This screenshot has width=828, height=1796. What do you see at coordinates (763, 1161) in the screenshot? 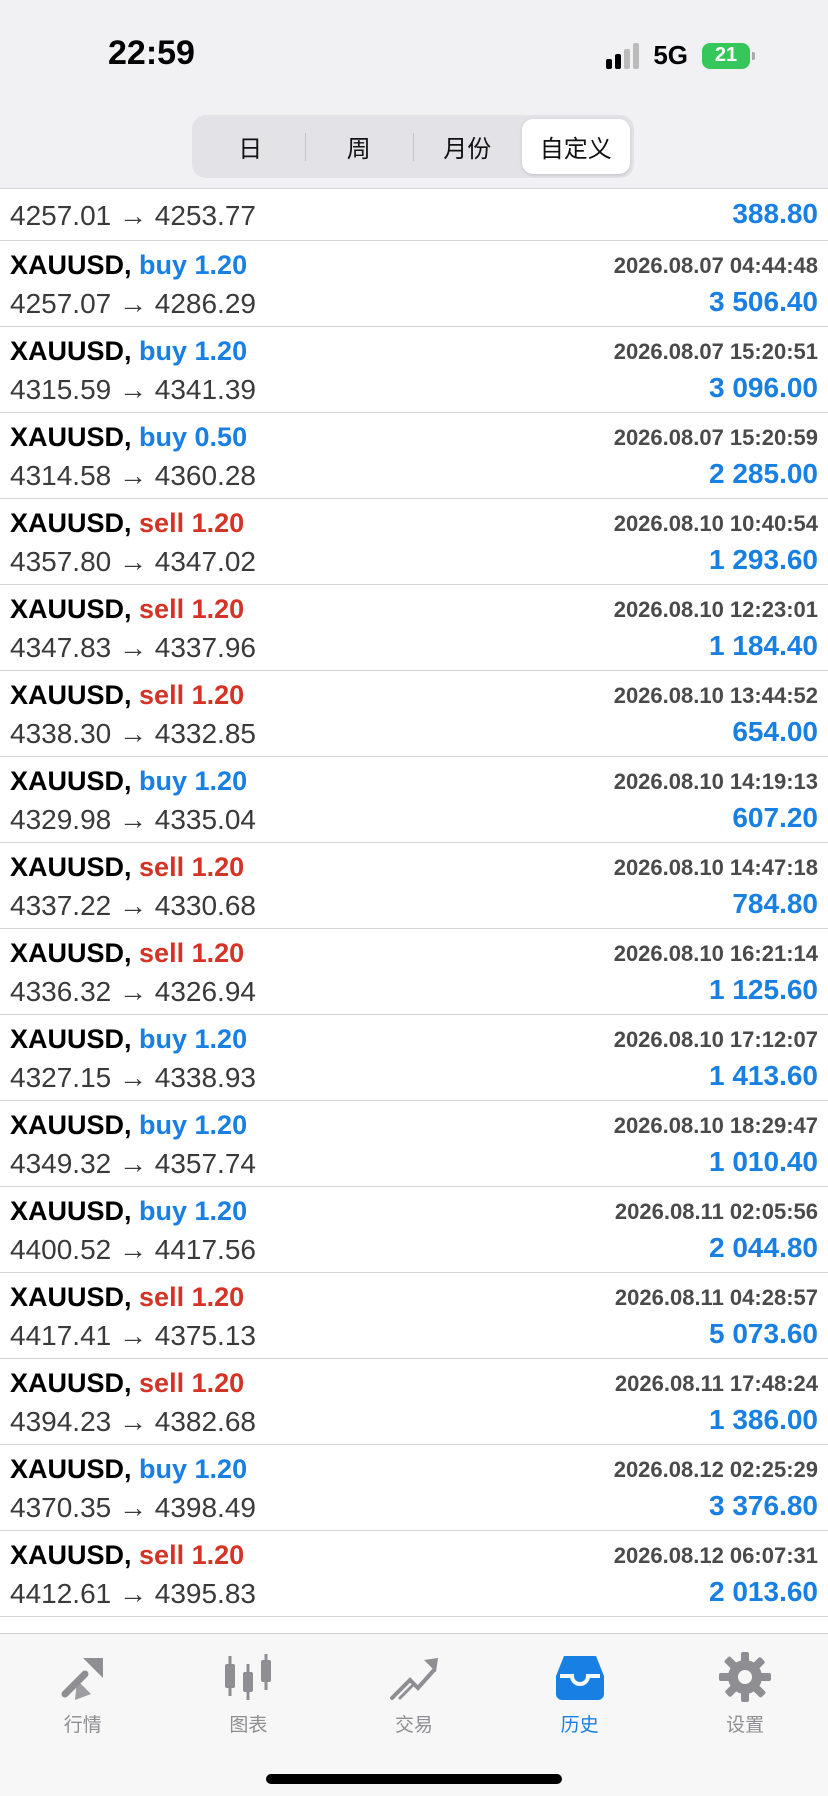
I see `trade-profit: 1 010.40` at bounding box center [763, 1161].